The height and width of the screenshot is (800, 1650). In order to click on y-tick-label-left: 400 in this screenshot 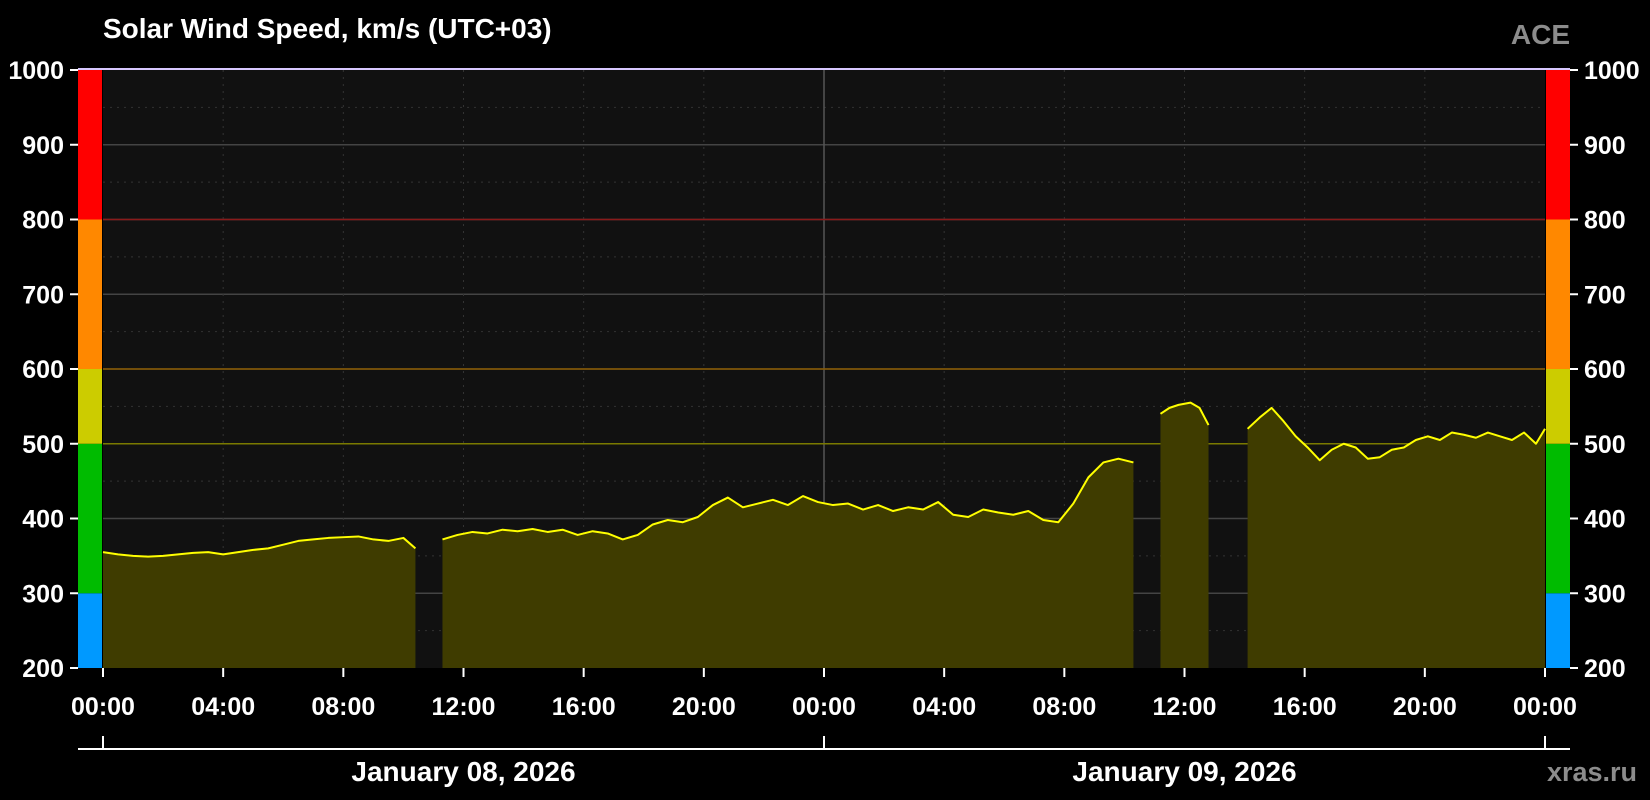, I will do `click(43, 520)`.